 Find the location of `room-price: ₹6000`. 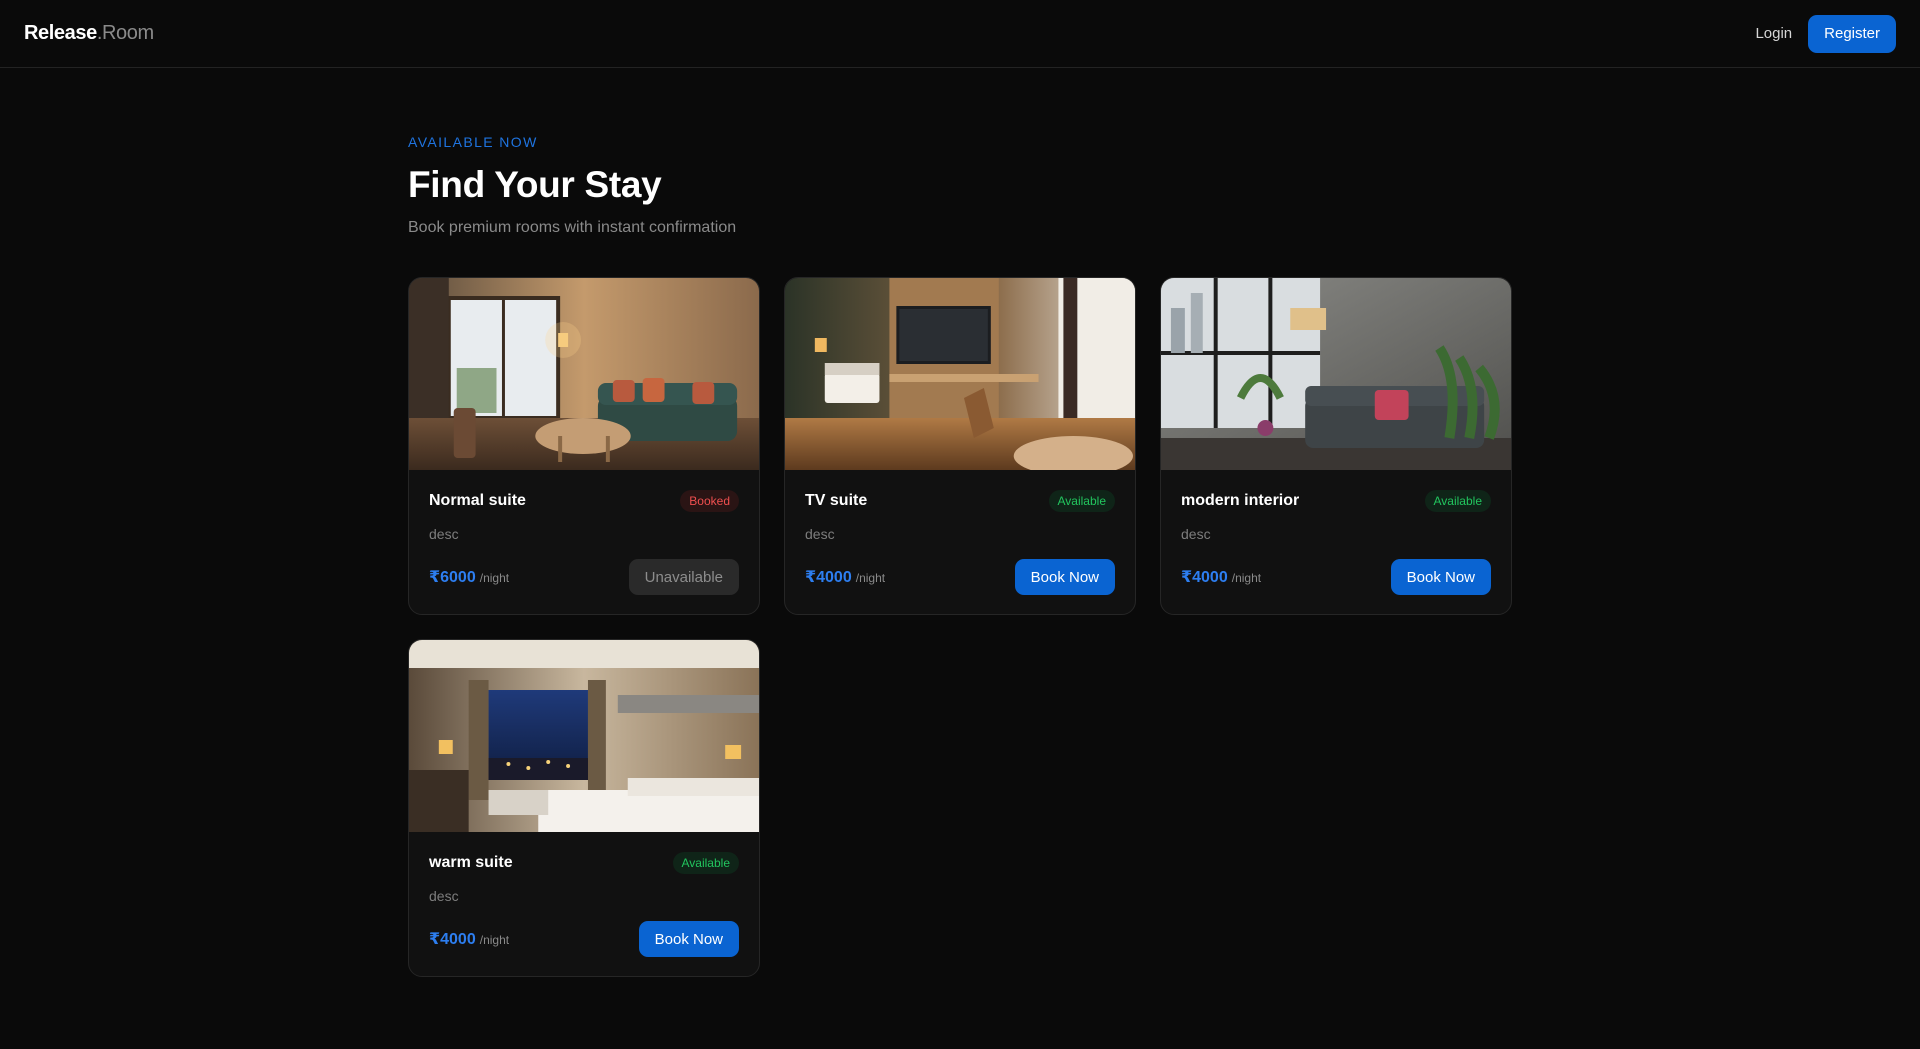

room-price: ₹6000 is located at coordinates (452, 577).